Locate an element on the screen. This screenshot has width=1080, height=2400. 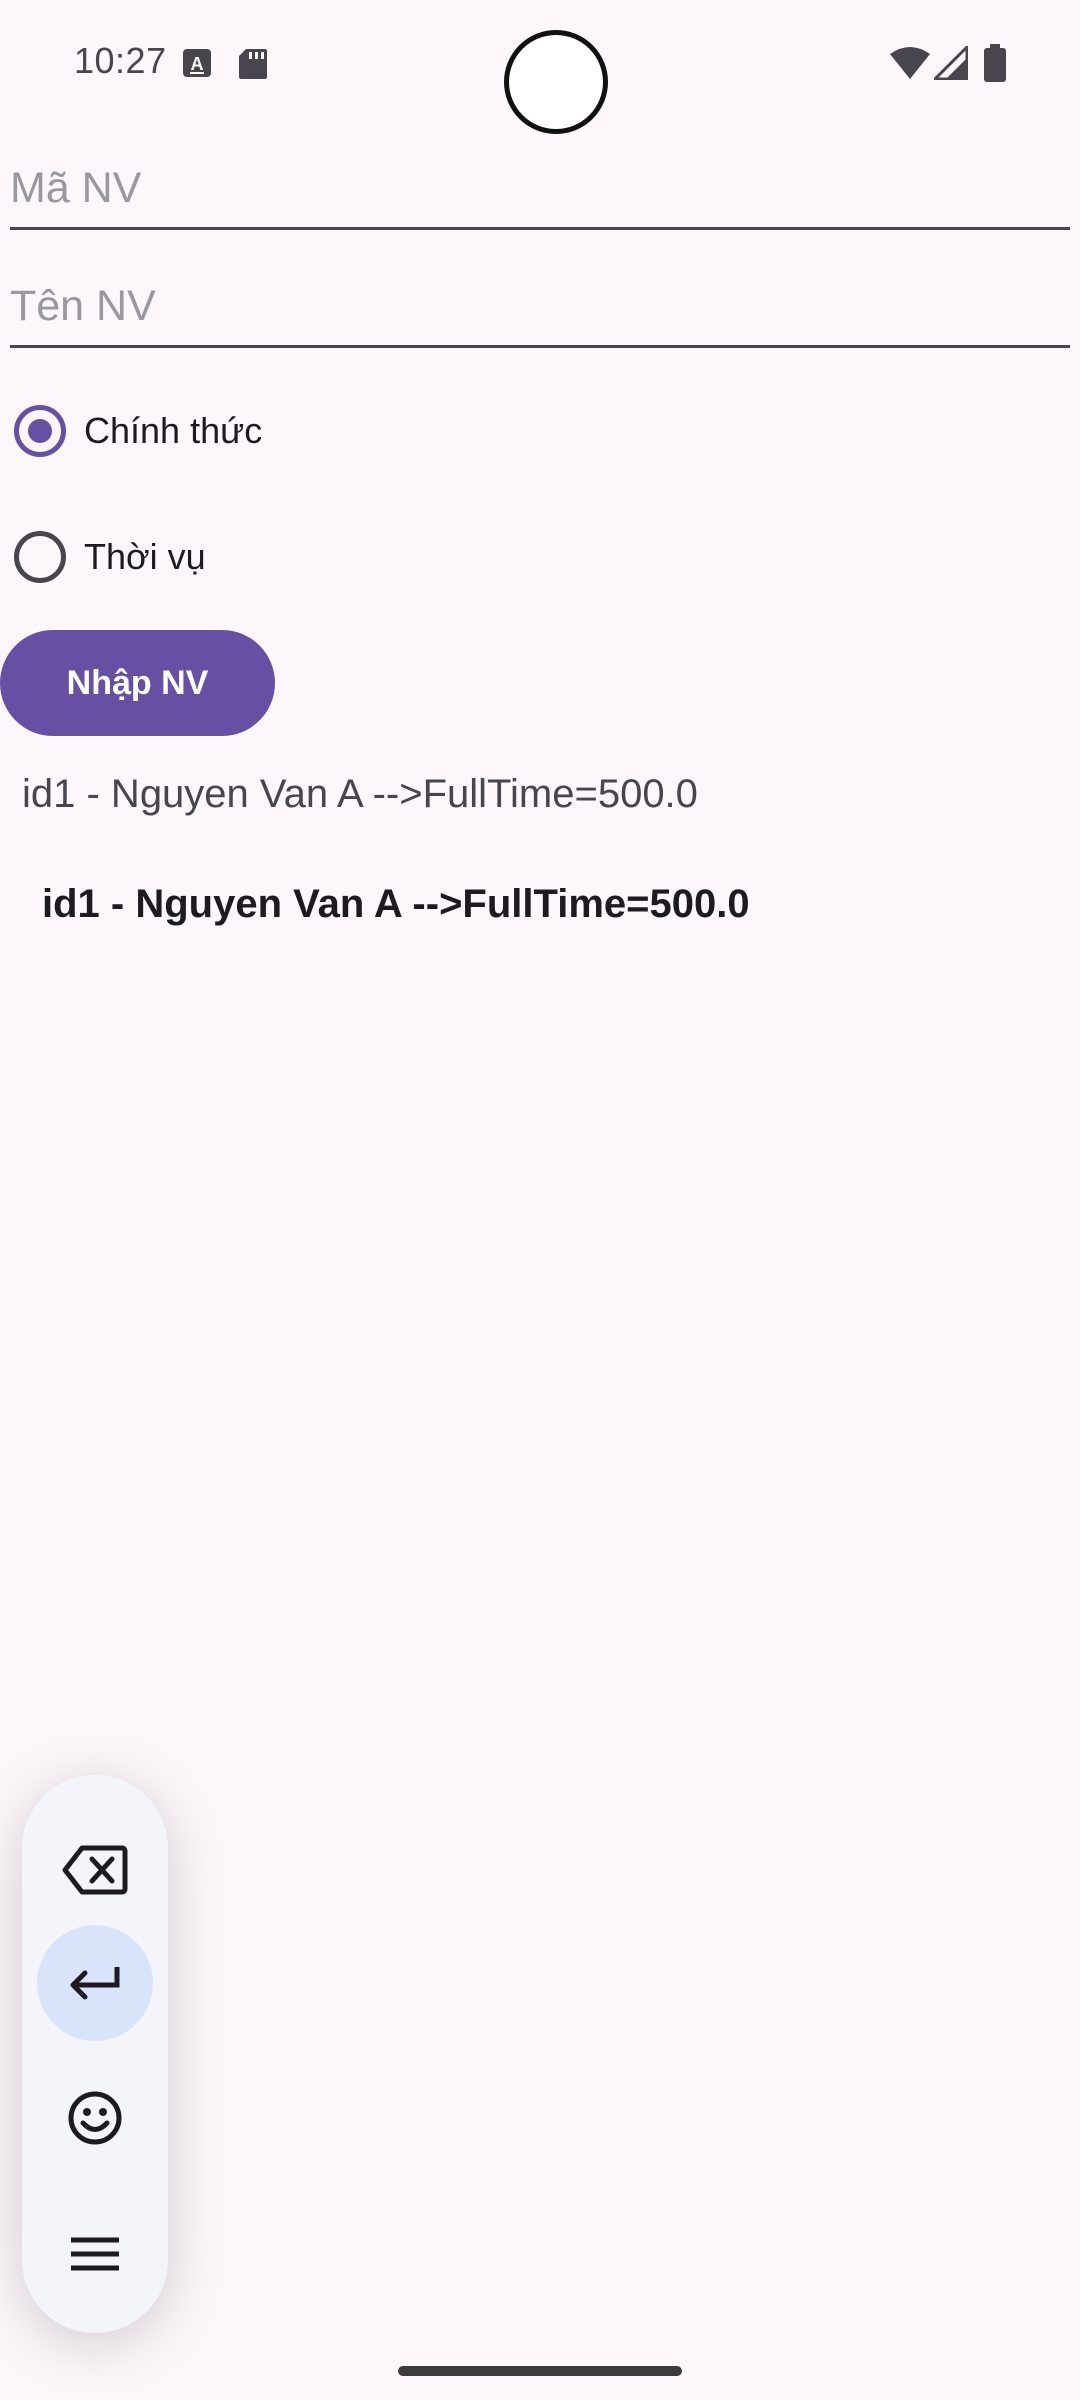
cellular-signal-icon is located at coordinates (950, 64).